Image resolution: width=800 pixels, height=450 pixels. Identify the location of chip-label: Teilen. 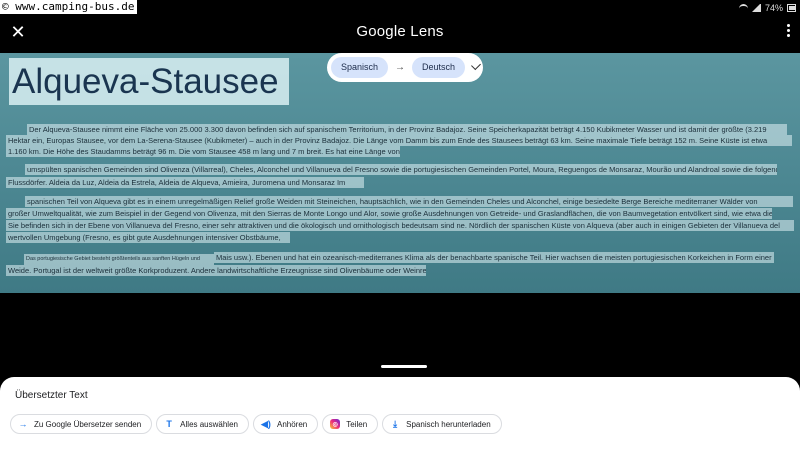
(357, 424).